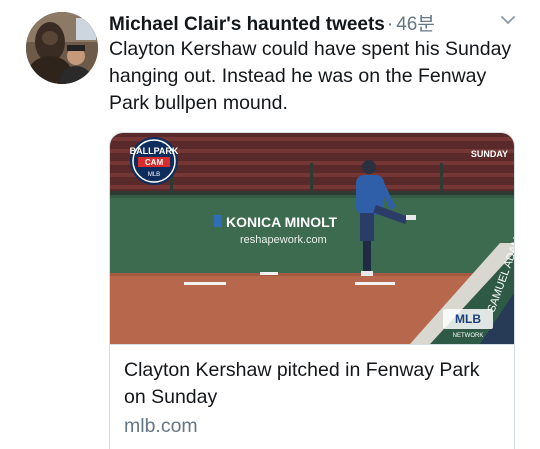  Describe the element at coordinates (489, 154) in the screenshot. I see `day-label: SUNDAY` at that location.